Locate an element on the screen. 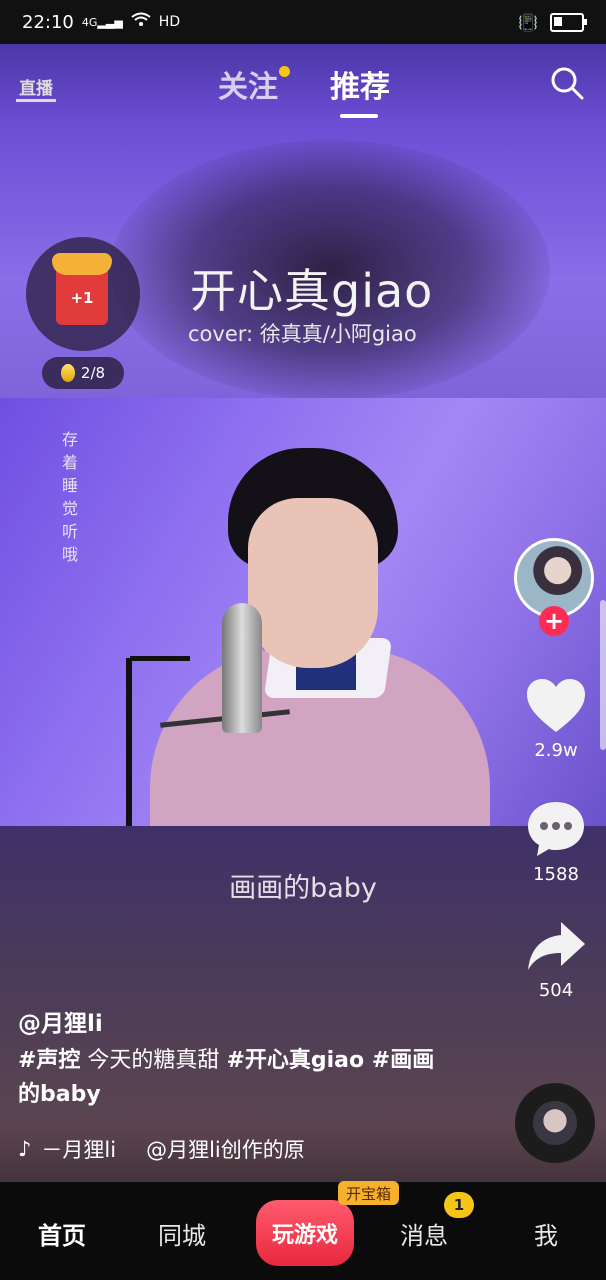 Image resolution: width=606 pixels, height=1280 pixels. coin-progress: 2/8 is located at coordinates (83, 373).